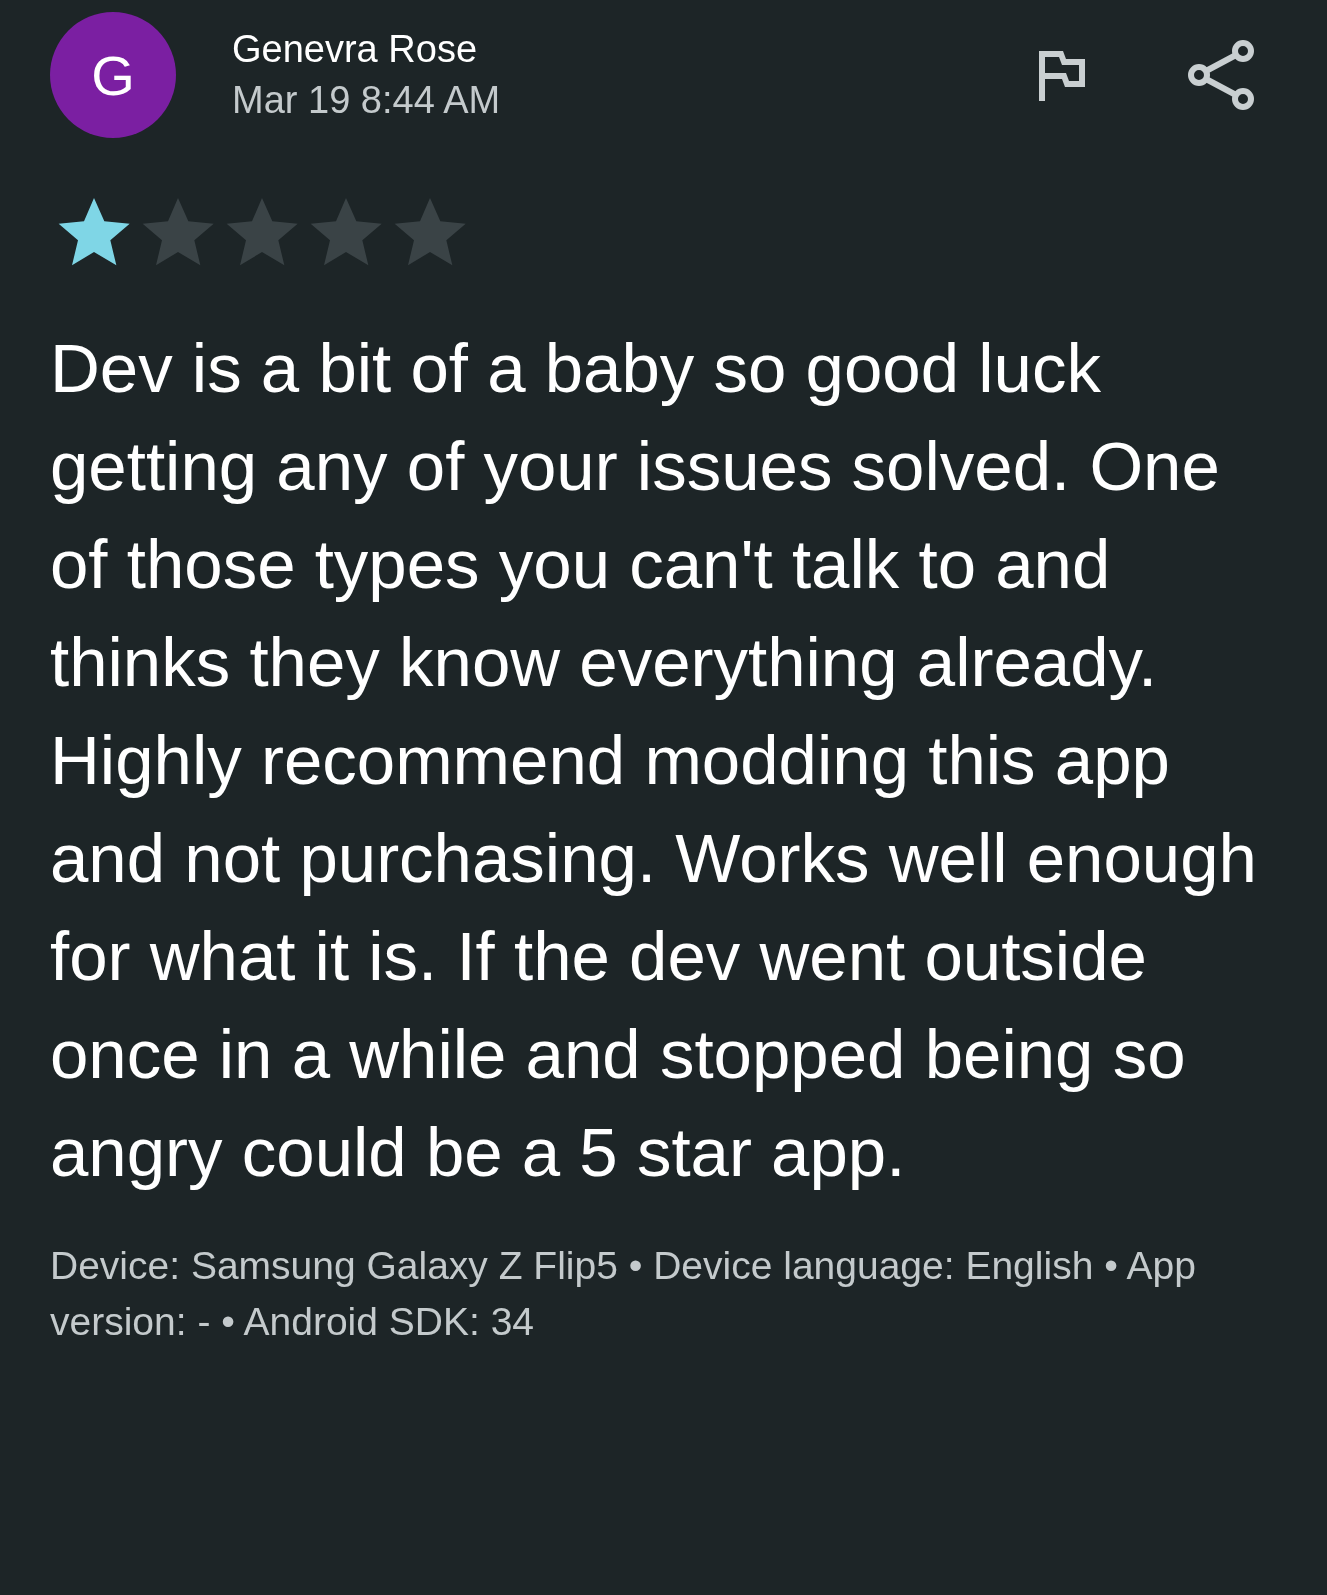  I want to click on review-date: Mar 19 8:44 AM, so click(366, 100).